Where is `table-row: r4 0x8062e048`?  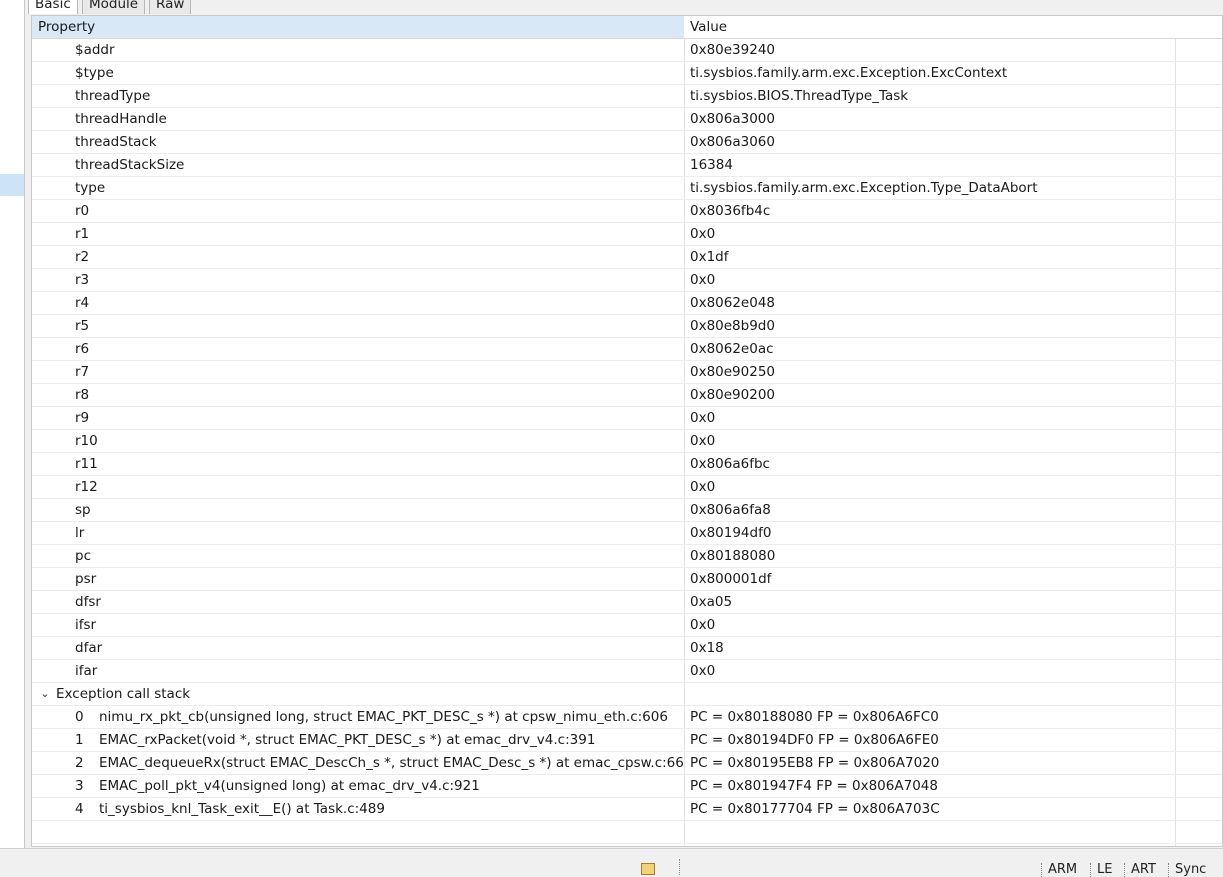
table-row: r4 0x8062e048 is located at coordinates (627, 303).